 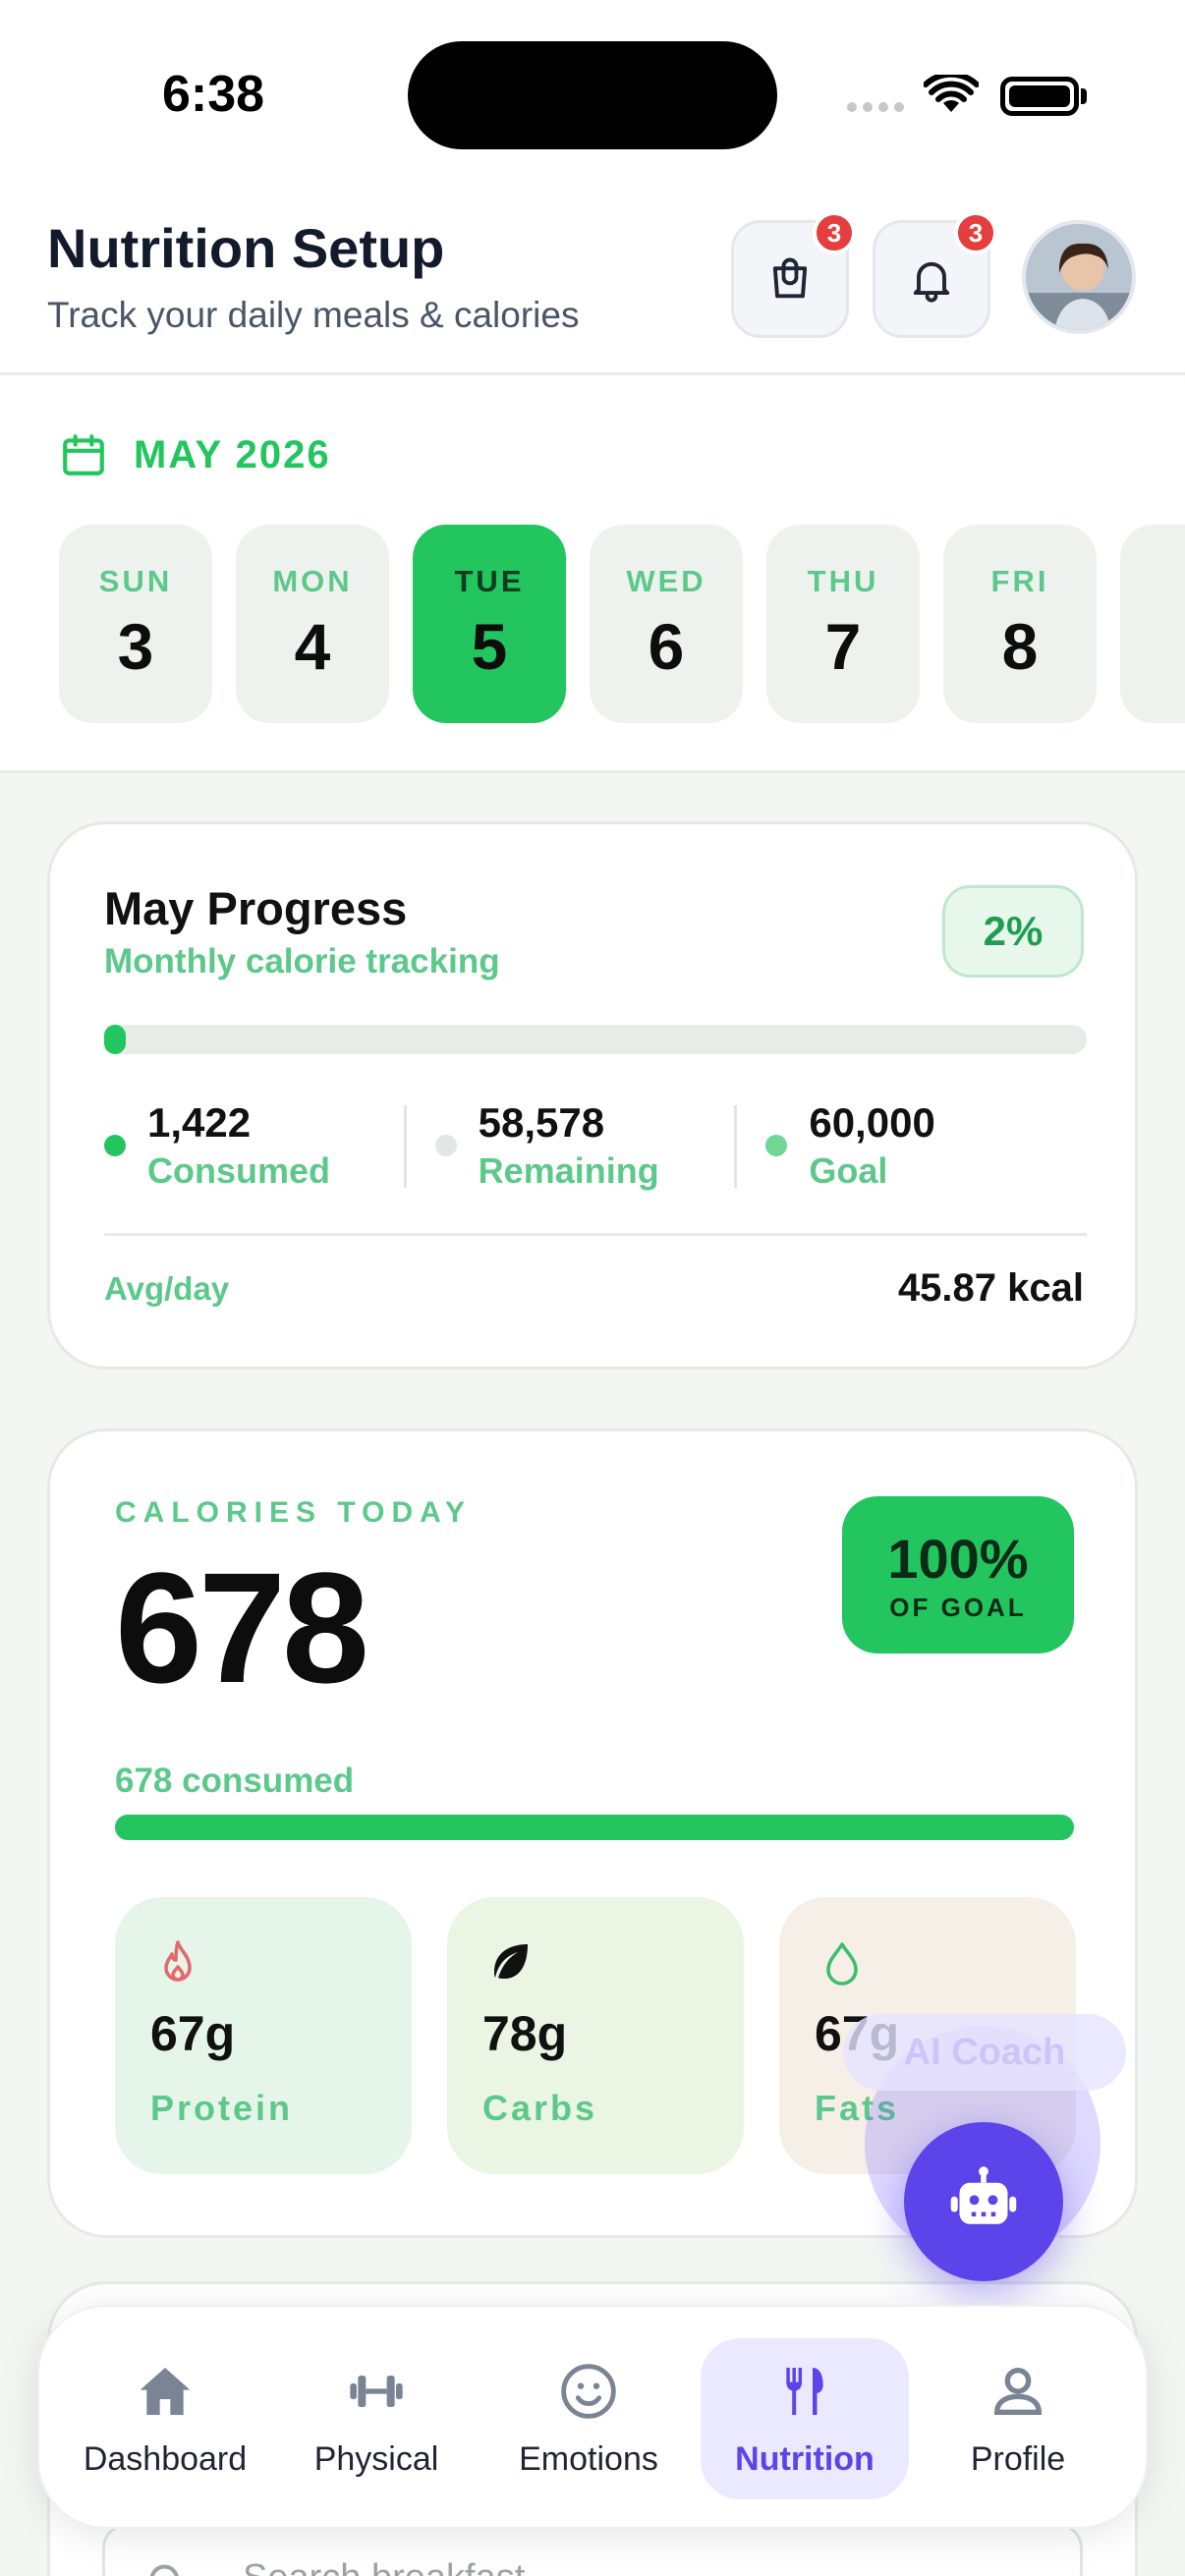 I want to click on consumed-text: 678 consumed, so click(x=235, y=1781).